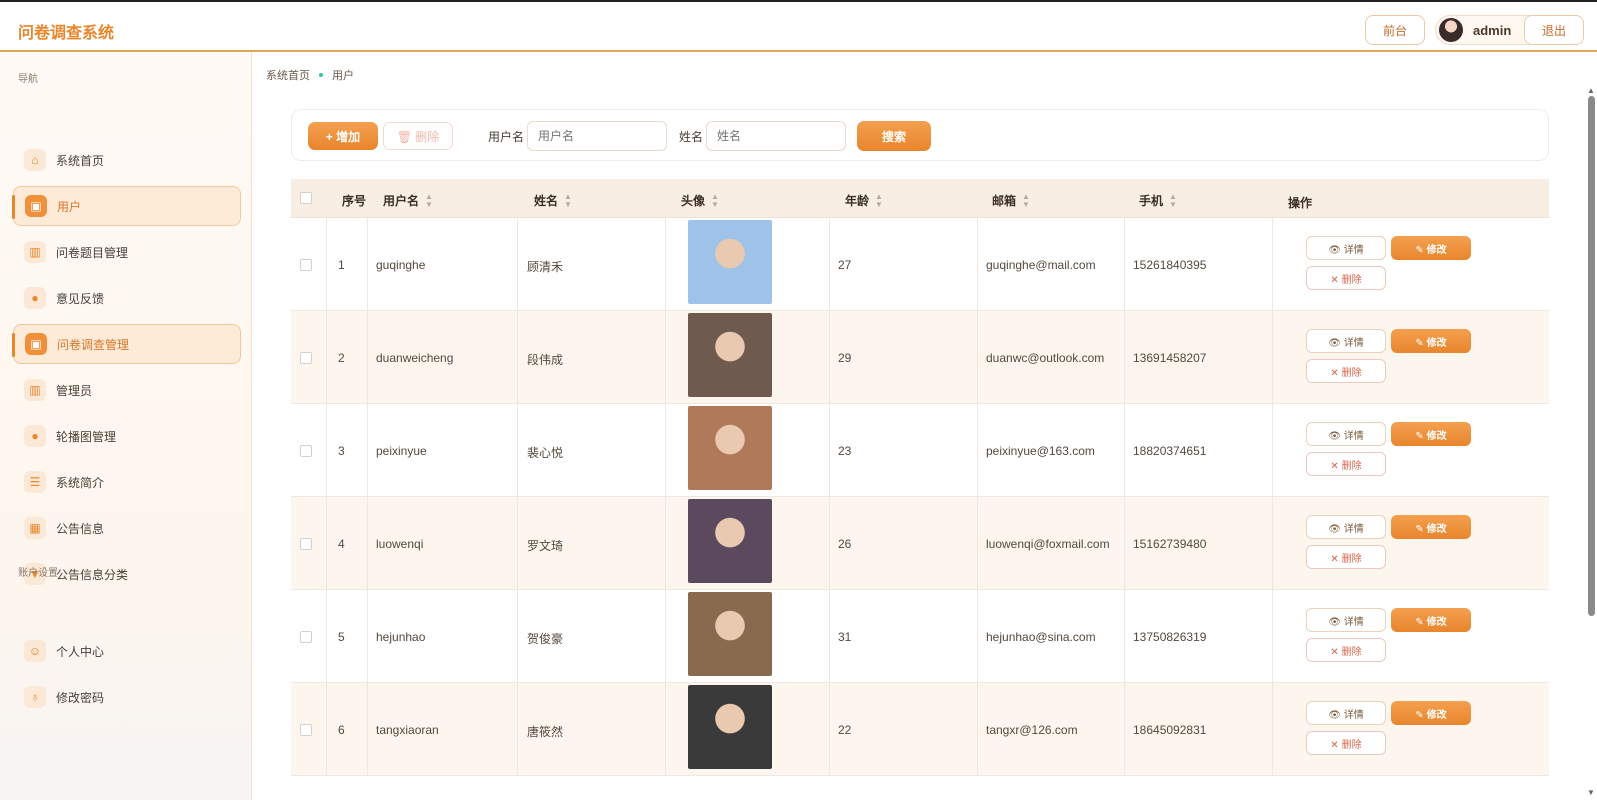 Image resolution: width=1597 pixels, height=800 pixels. Describe the element at coordinates (1591, 90) in the screenshot. I see `scroll-up-arrow: ▲` at that location.